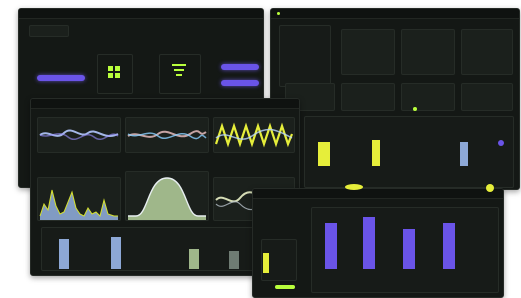  Describe the element at coordinates (278, 13) in the screenshot. I see `window-dot-icon` at that location.